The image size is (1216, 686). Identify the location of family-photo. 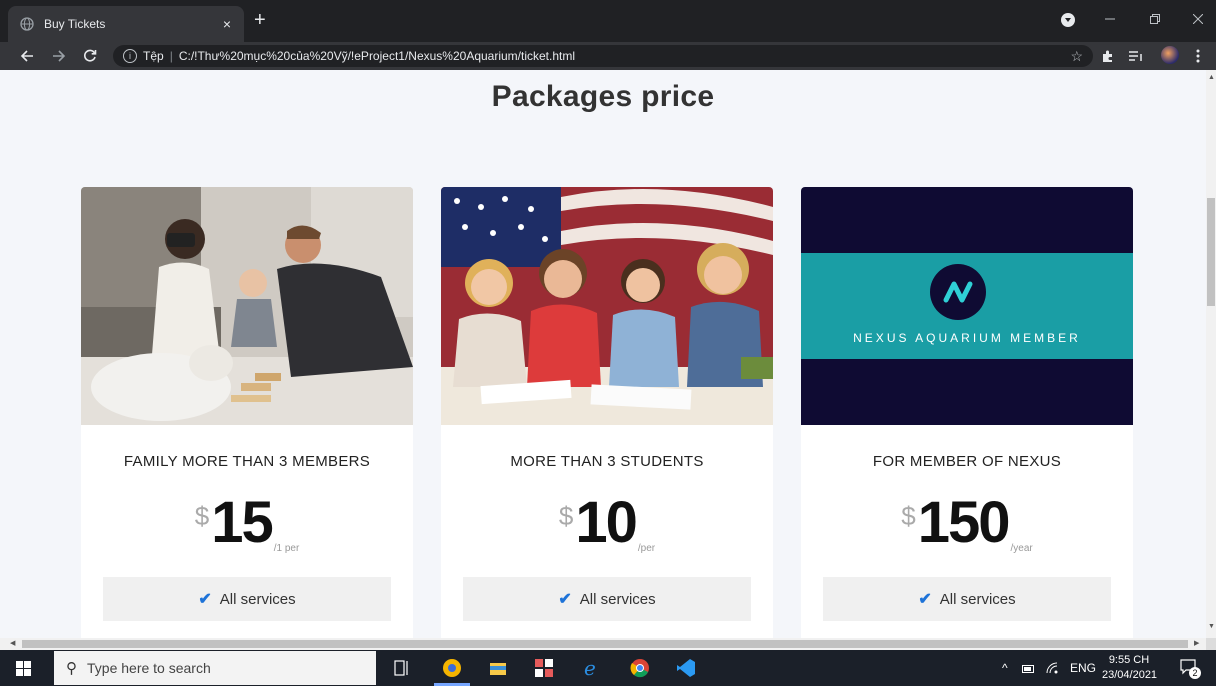
(247, 306).